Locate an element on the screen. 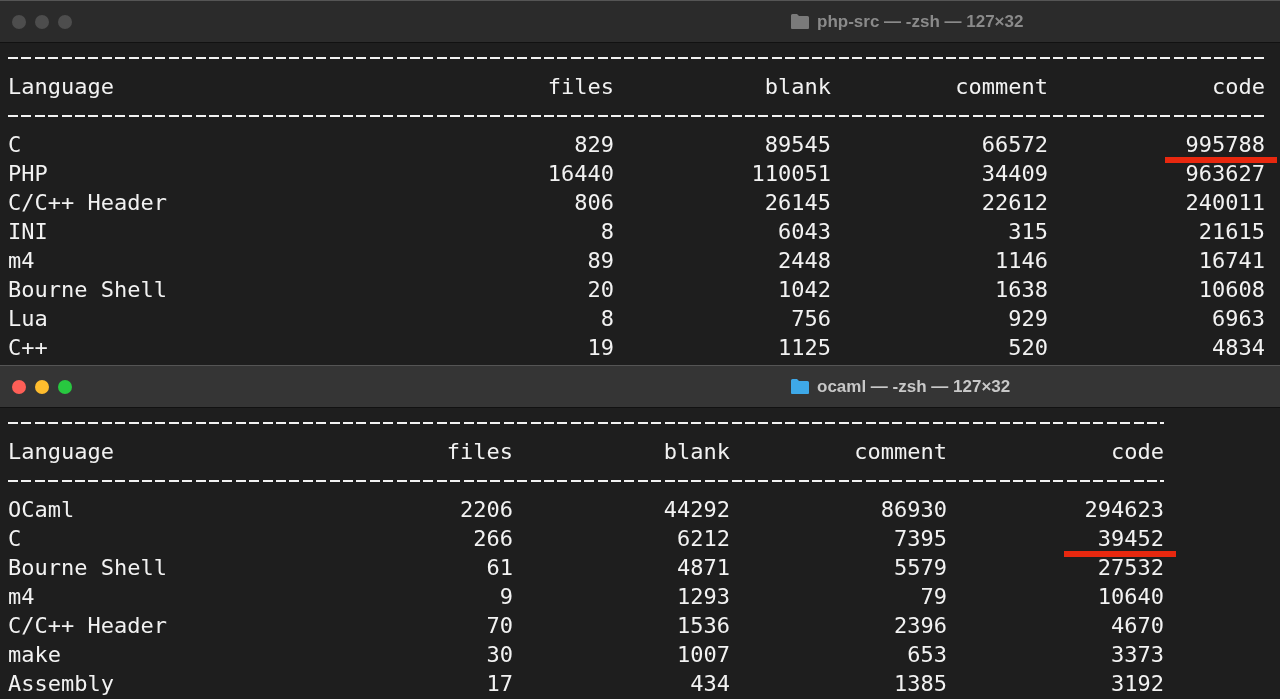 The image size is (1280, 699). table-cell-text: 2206 is located at coordinates (486, 510).